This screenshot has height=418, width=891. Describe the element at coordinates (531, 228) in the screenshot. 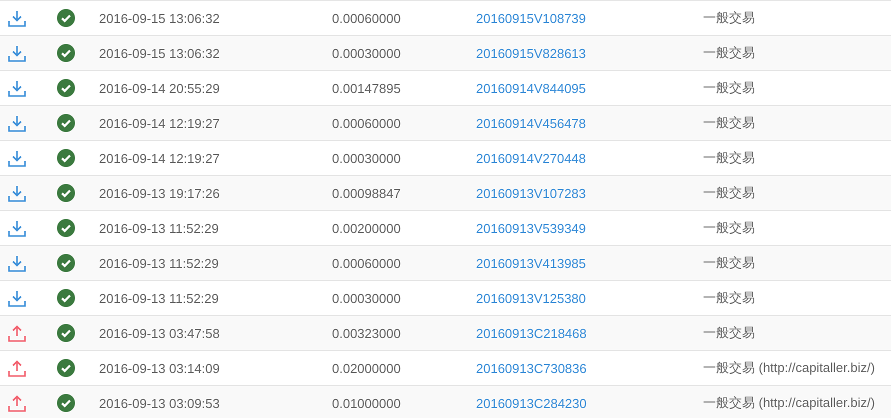

I see `transaction-id-link: 20160913V539349` at that location.